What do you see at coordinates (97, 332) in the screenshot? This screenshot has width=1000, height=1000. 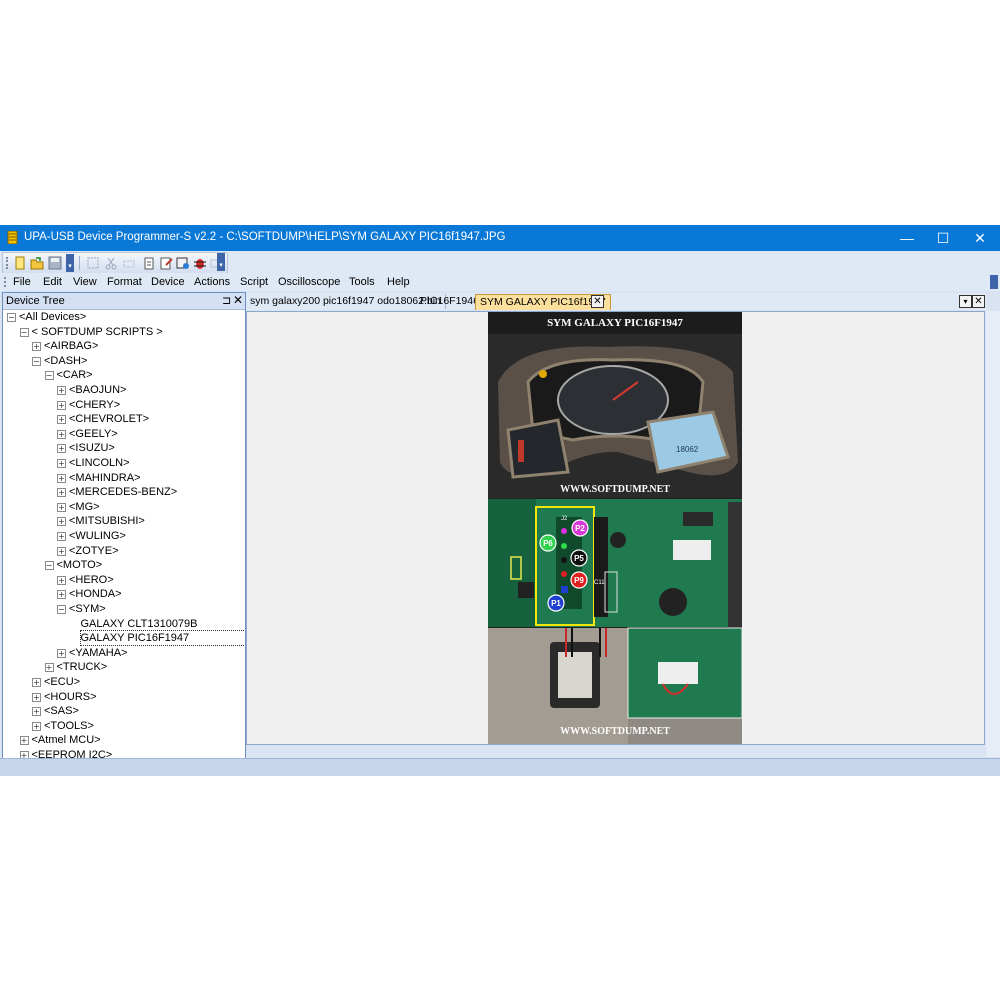 I see `tree-node-label: < SOFTDUMP SCRIPTS >` at bounding box center [97, 332].